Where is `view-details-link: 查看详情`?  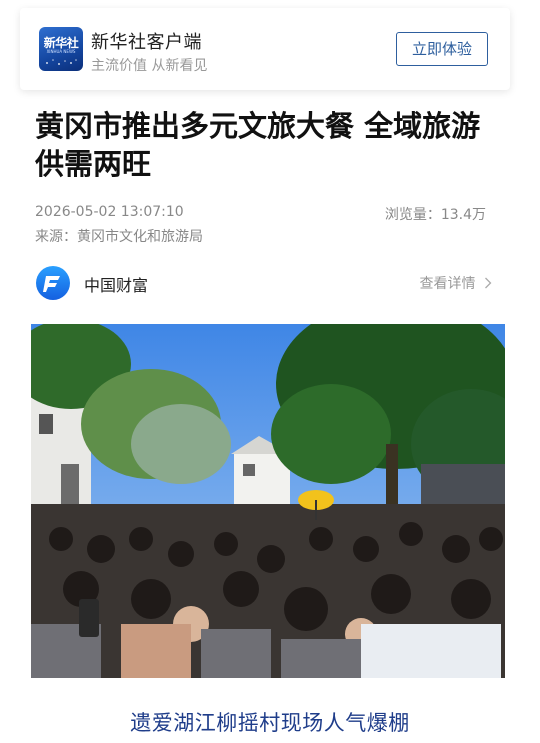
view-details-link: 查看详情 is located at coordinates (456, 283).